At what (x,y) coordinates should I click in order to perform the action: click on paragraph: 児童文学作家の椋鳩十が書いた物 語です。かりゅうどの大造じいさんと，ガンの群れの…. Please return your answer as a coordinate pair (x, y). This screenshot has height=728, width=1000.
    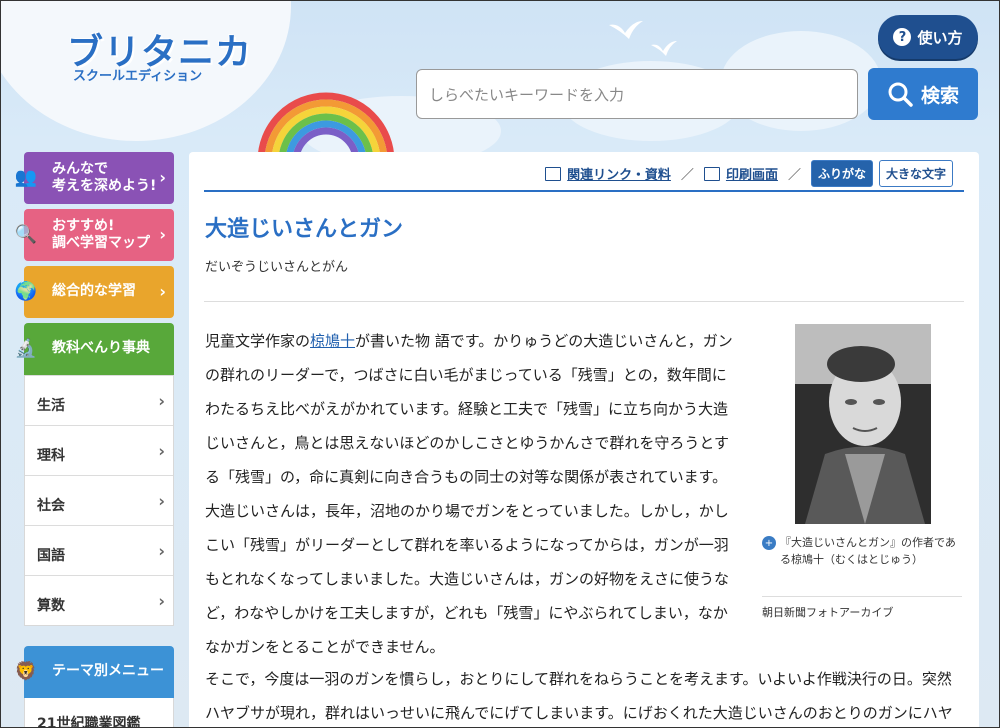
    Looking at the image, I should click on (473, 409).